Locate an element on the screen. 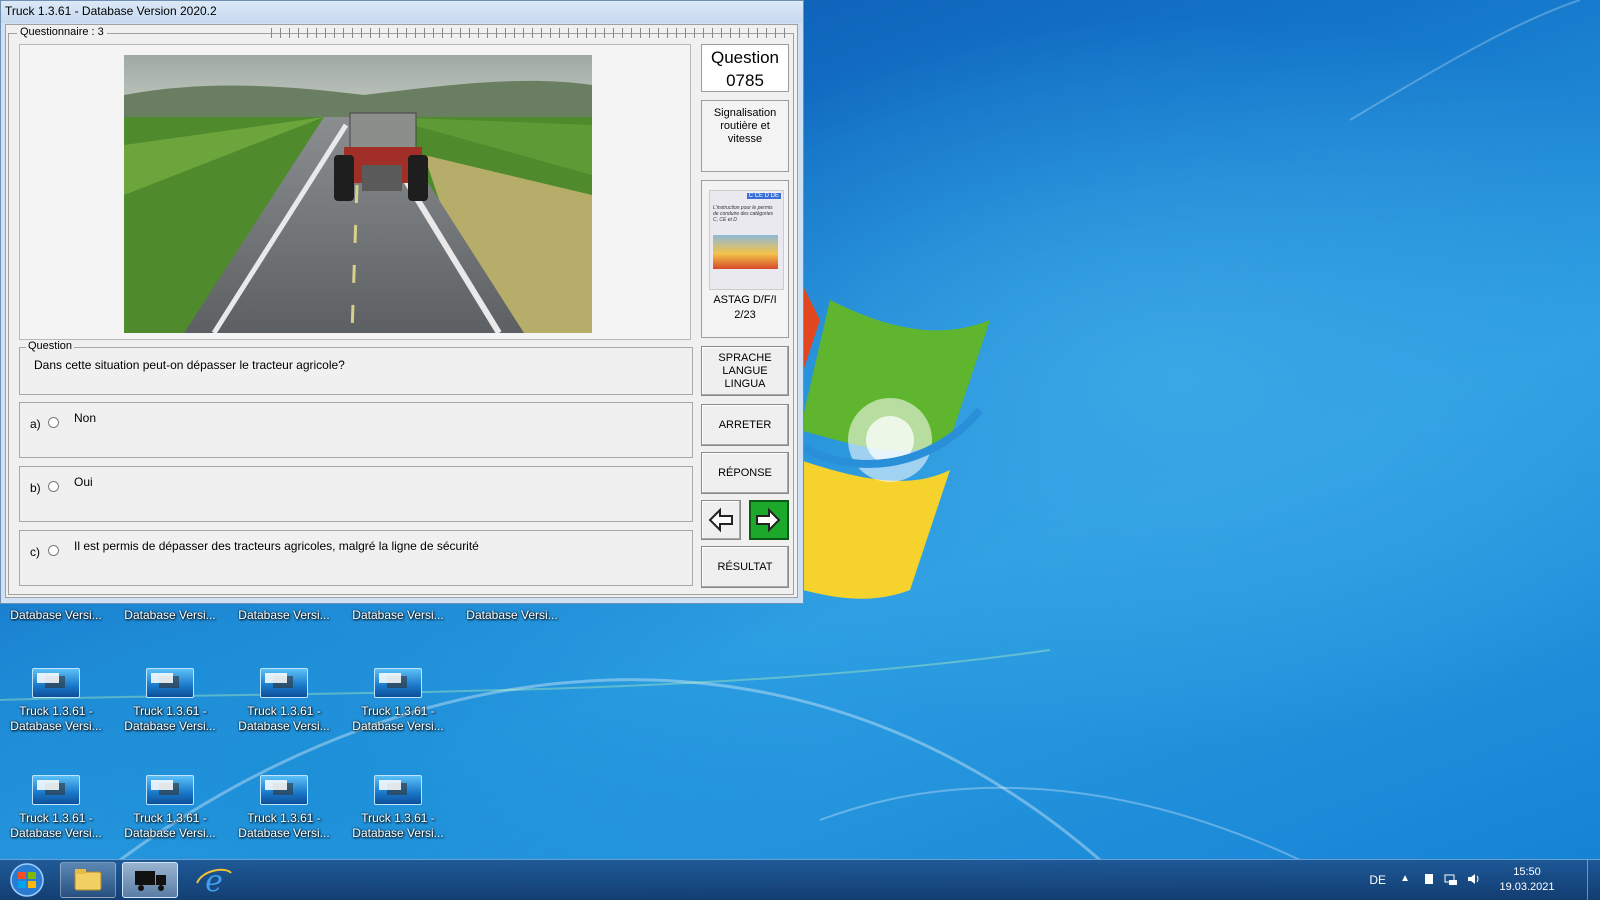  answer-letter: b) is located at coordinates (35, 488).